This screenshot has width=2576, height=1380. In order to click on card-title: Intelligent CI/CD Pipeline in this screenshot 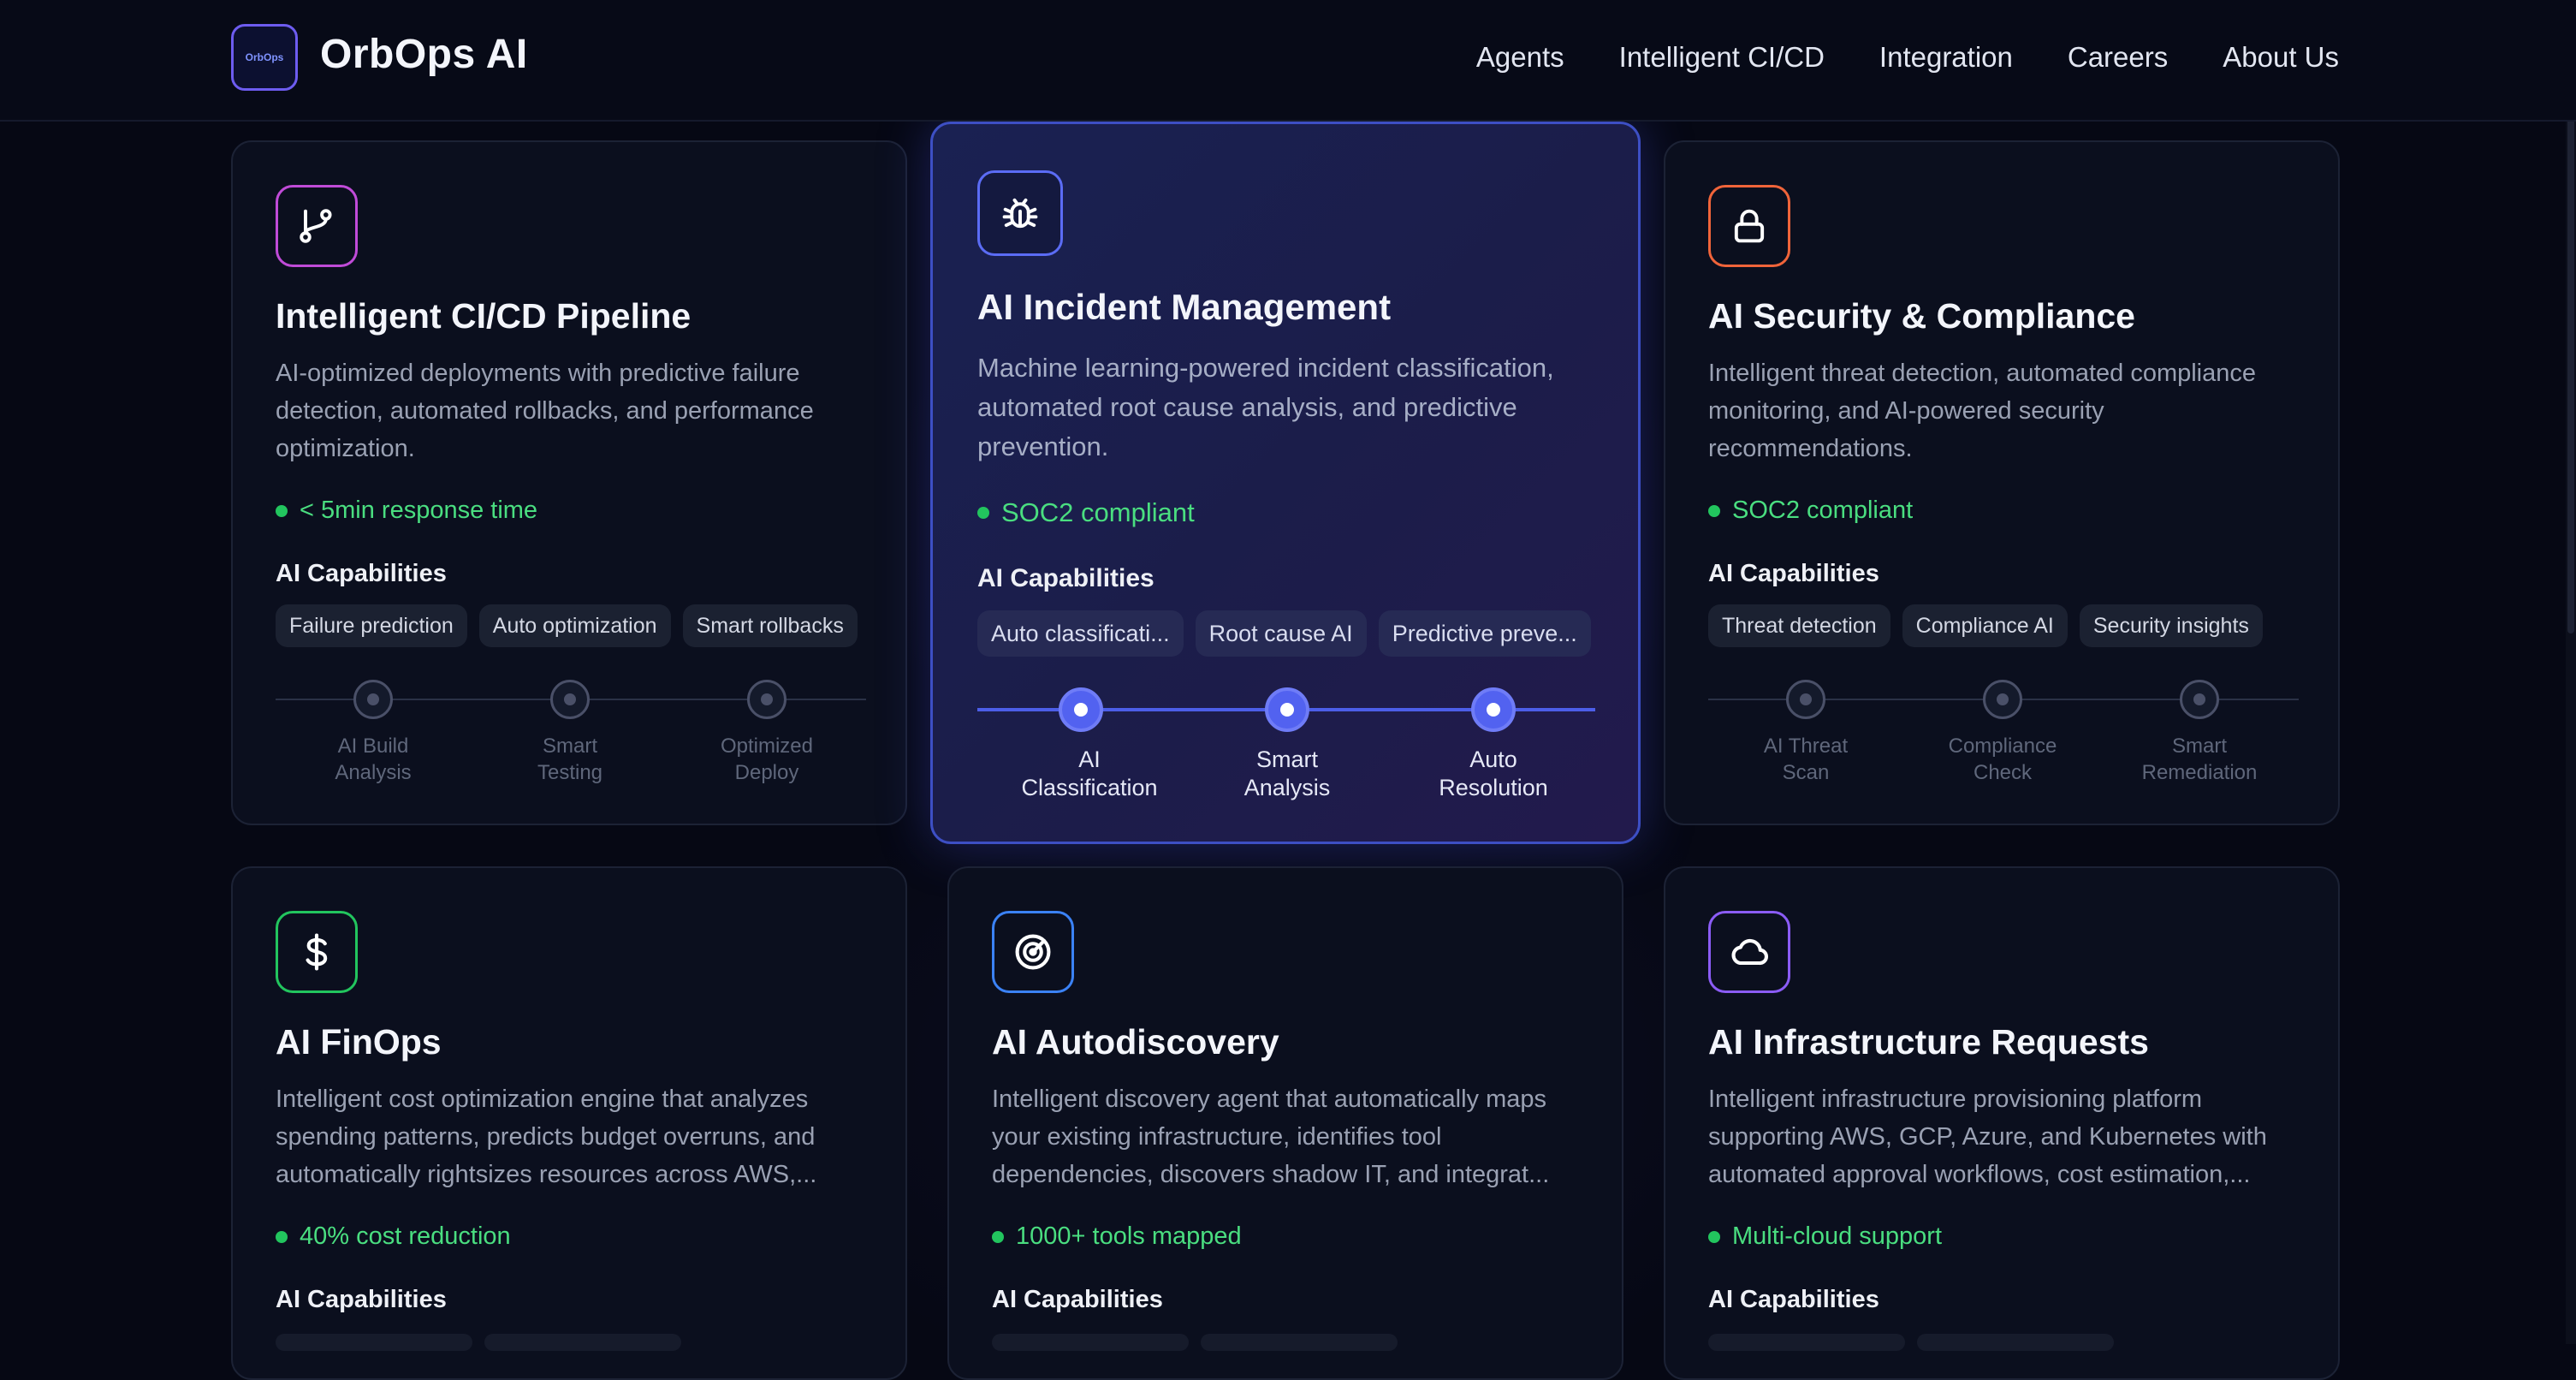, I will do `click(483, 316)`.